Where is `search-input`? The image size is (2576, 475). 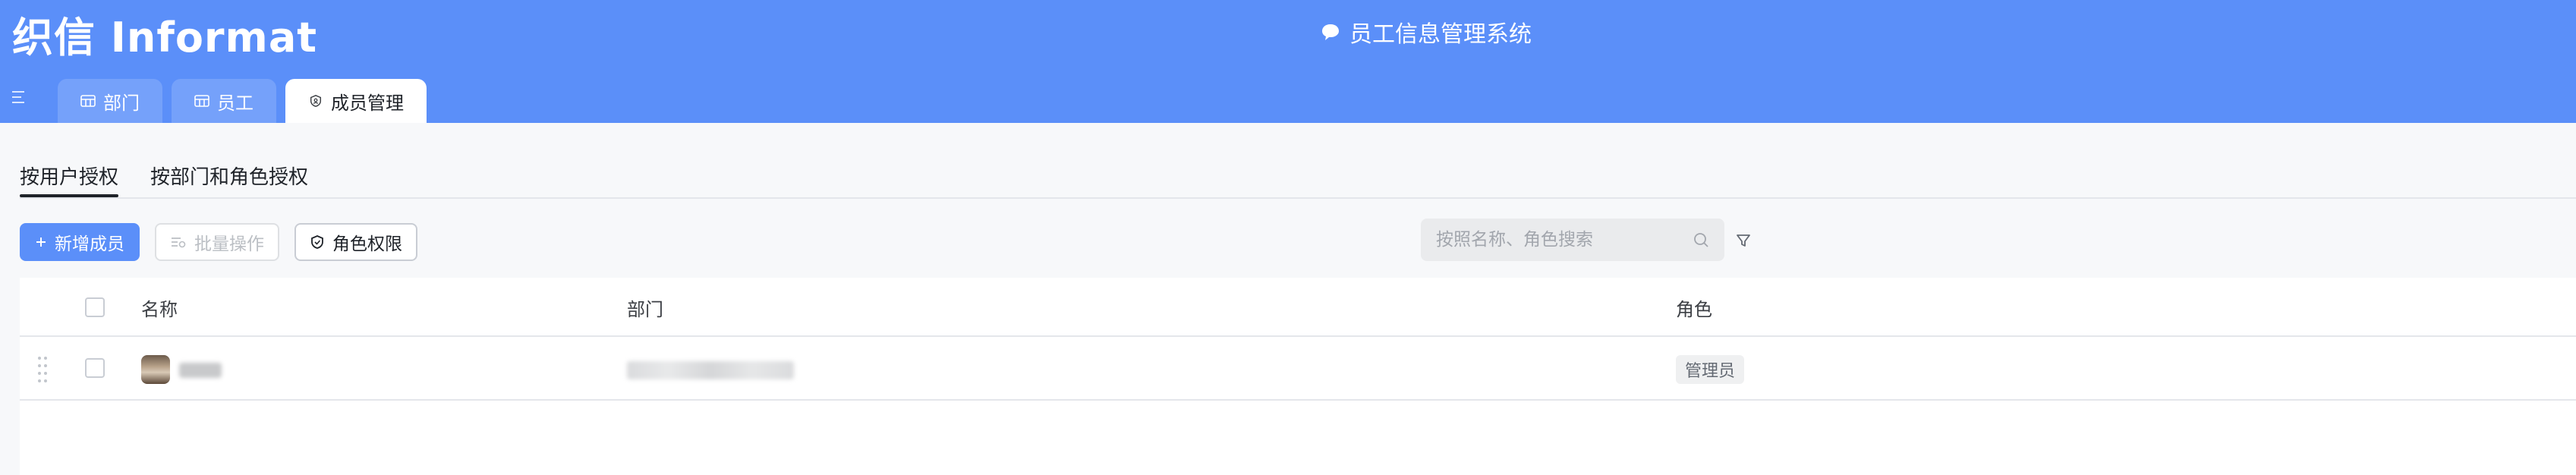
search-input is located at coordinates (1564, 240).